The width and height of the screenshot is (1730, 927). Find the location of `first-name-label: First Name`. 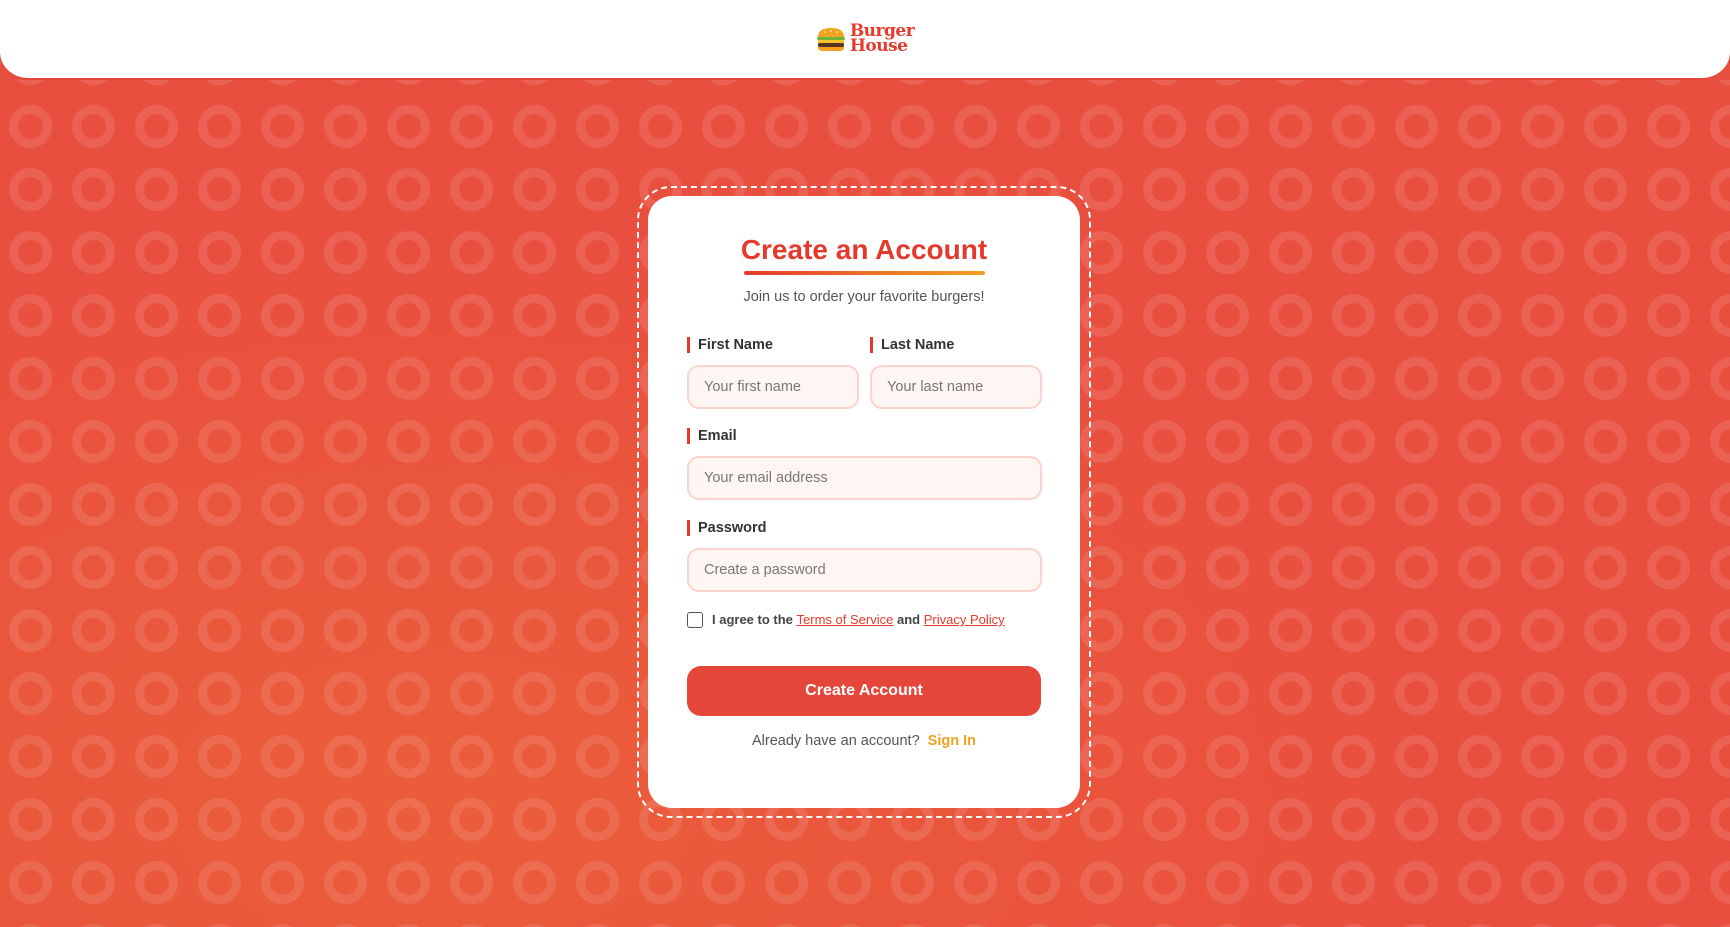

first-name-label: First Name is located at coordinates (730, 345).